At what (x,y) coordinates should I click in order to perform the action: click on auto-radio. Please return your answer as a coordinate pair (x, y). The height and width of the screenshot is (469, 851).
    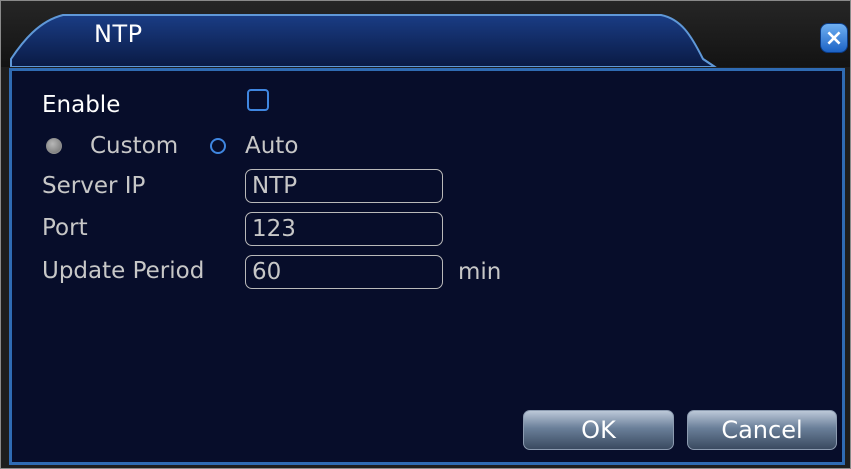
    Looking at the image, I should click on (218, 146).